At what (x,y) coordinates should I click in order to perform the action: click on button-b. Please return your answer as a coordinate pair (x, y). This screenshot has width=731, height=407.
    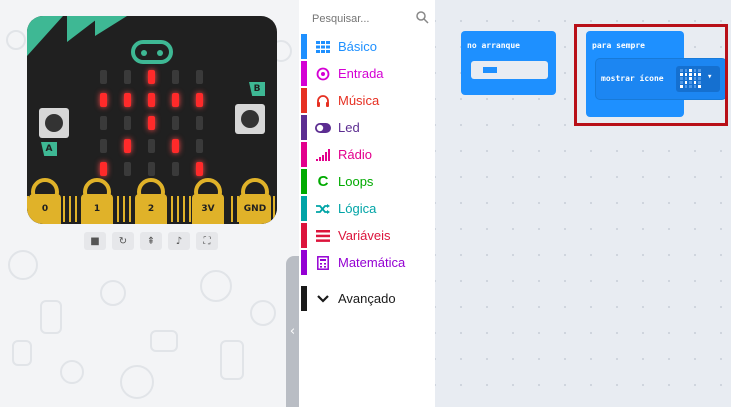
    Looking at the image, I should click on (250, 119).